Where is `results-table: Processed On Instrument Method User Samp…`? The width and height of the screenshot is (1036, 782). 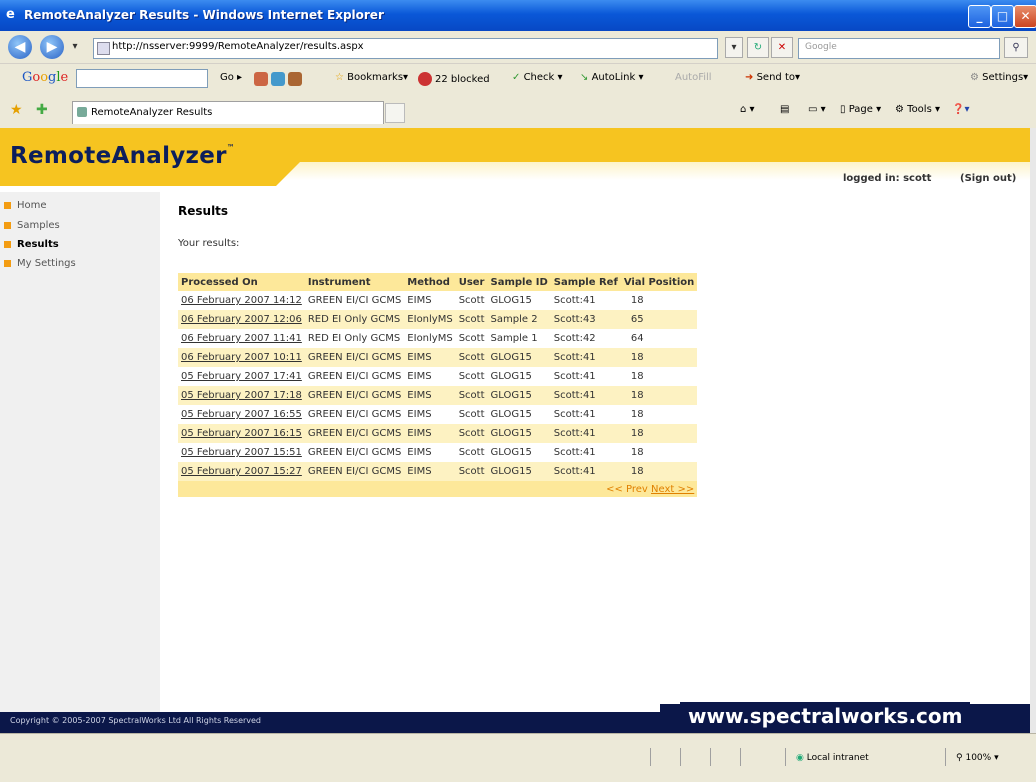
results-table: Processed On Instrument Method User Samp… is located at coordinates (438, 385).